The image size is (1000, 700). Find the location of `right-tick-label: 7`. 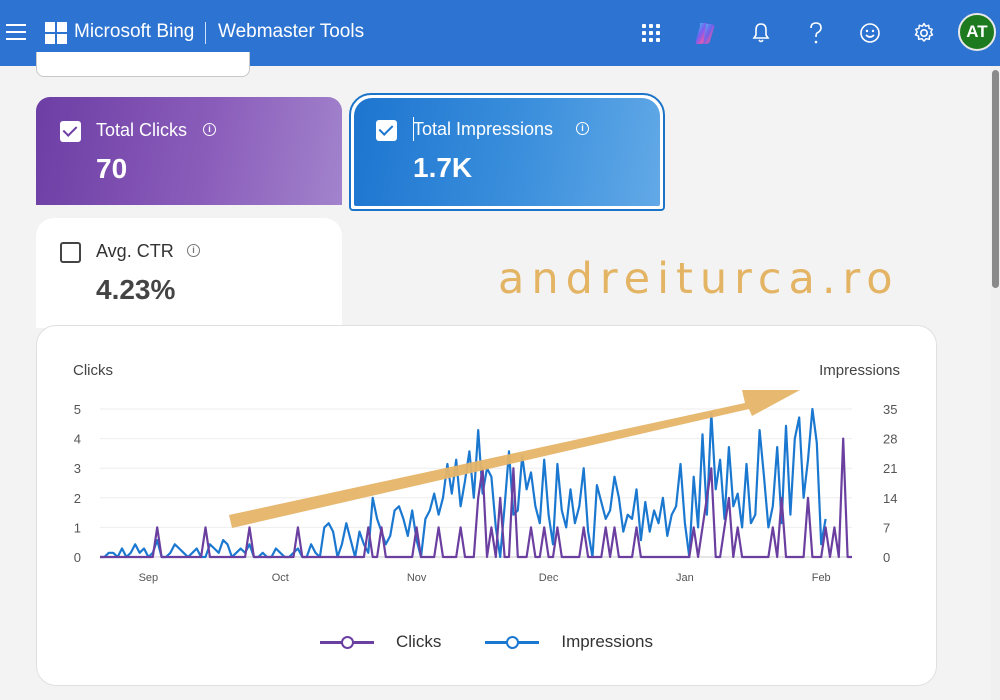

right-tick-label: 7 is located at coordinates (886, 527).